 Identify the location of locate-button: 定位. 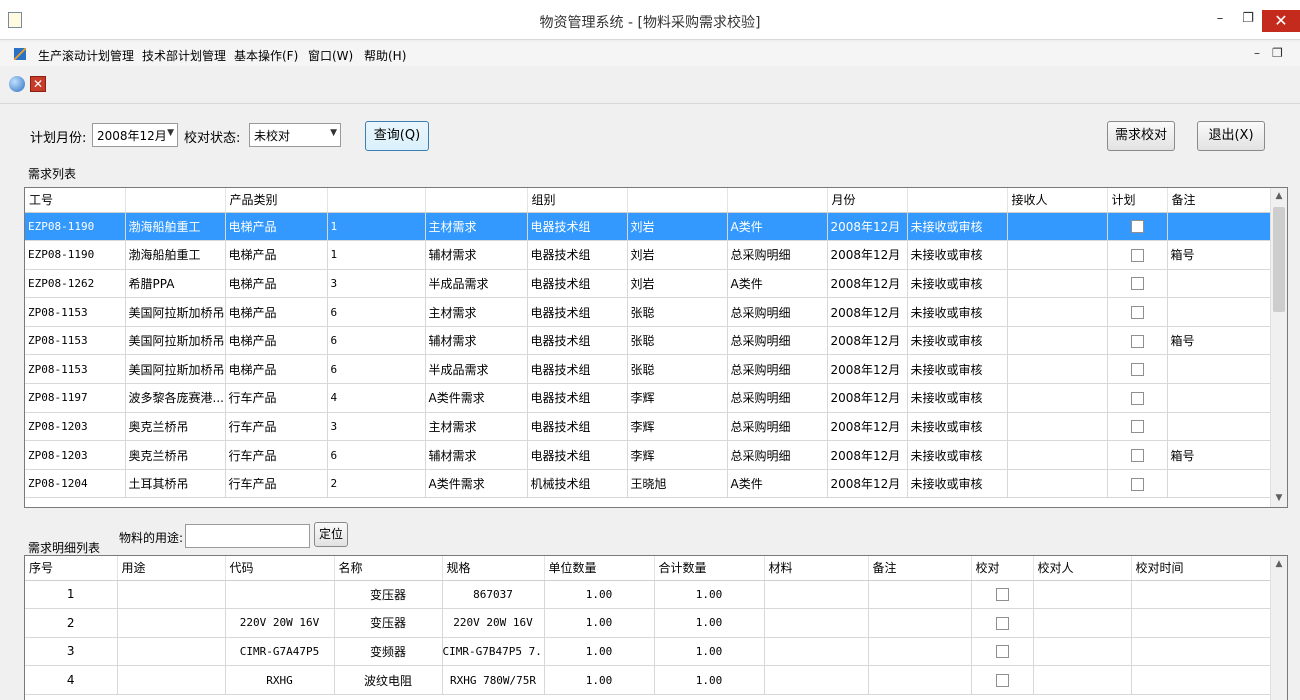
(331, 534).